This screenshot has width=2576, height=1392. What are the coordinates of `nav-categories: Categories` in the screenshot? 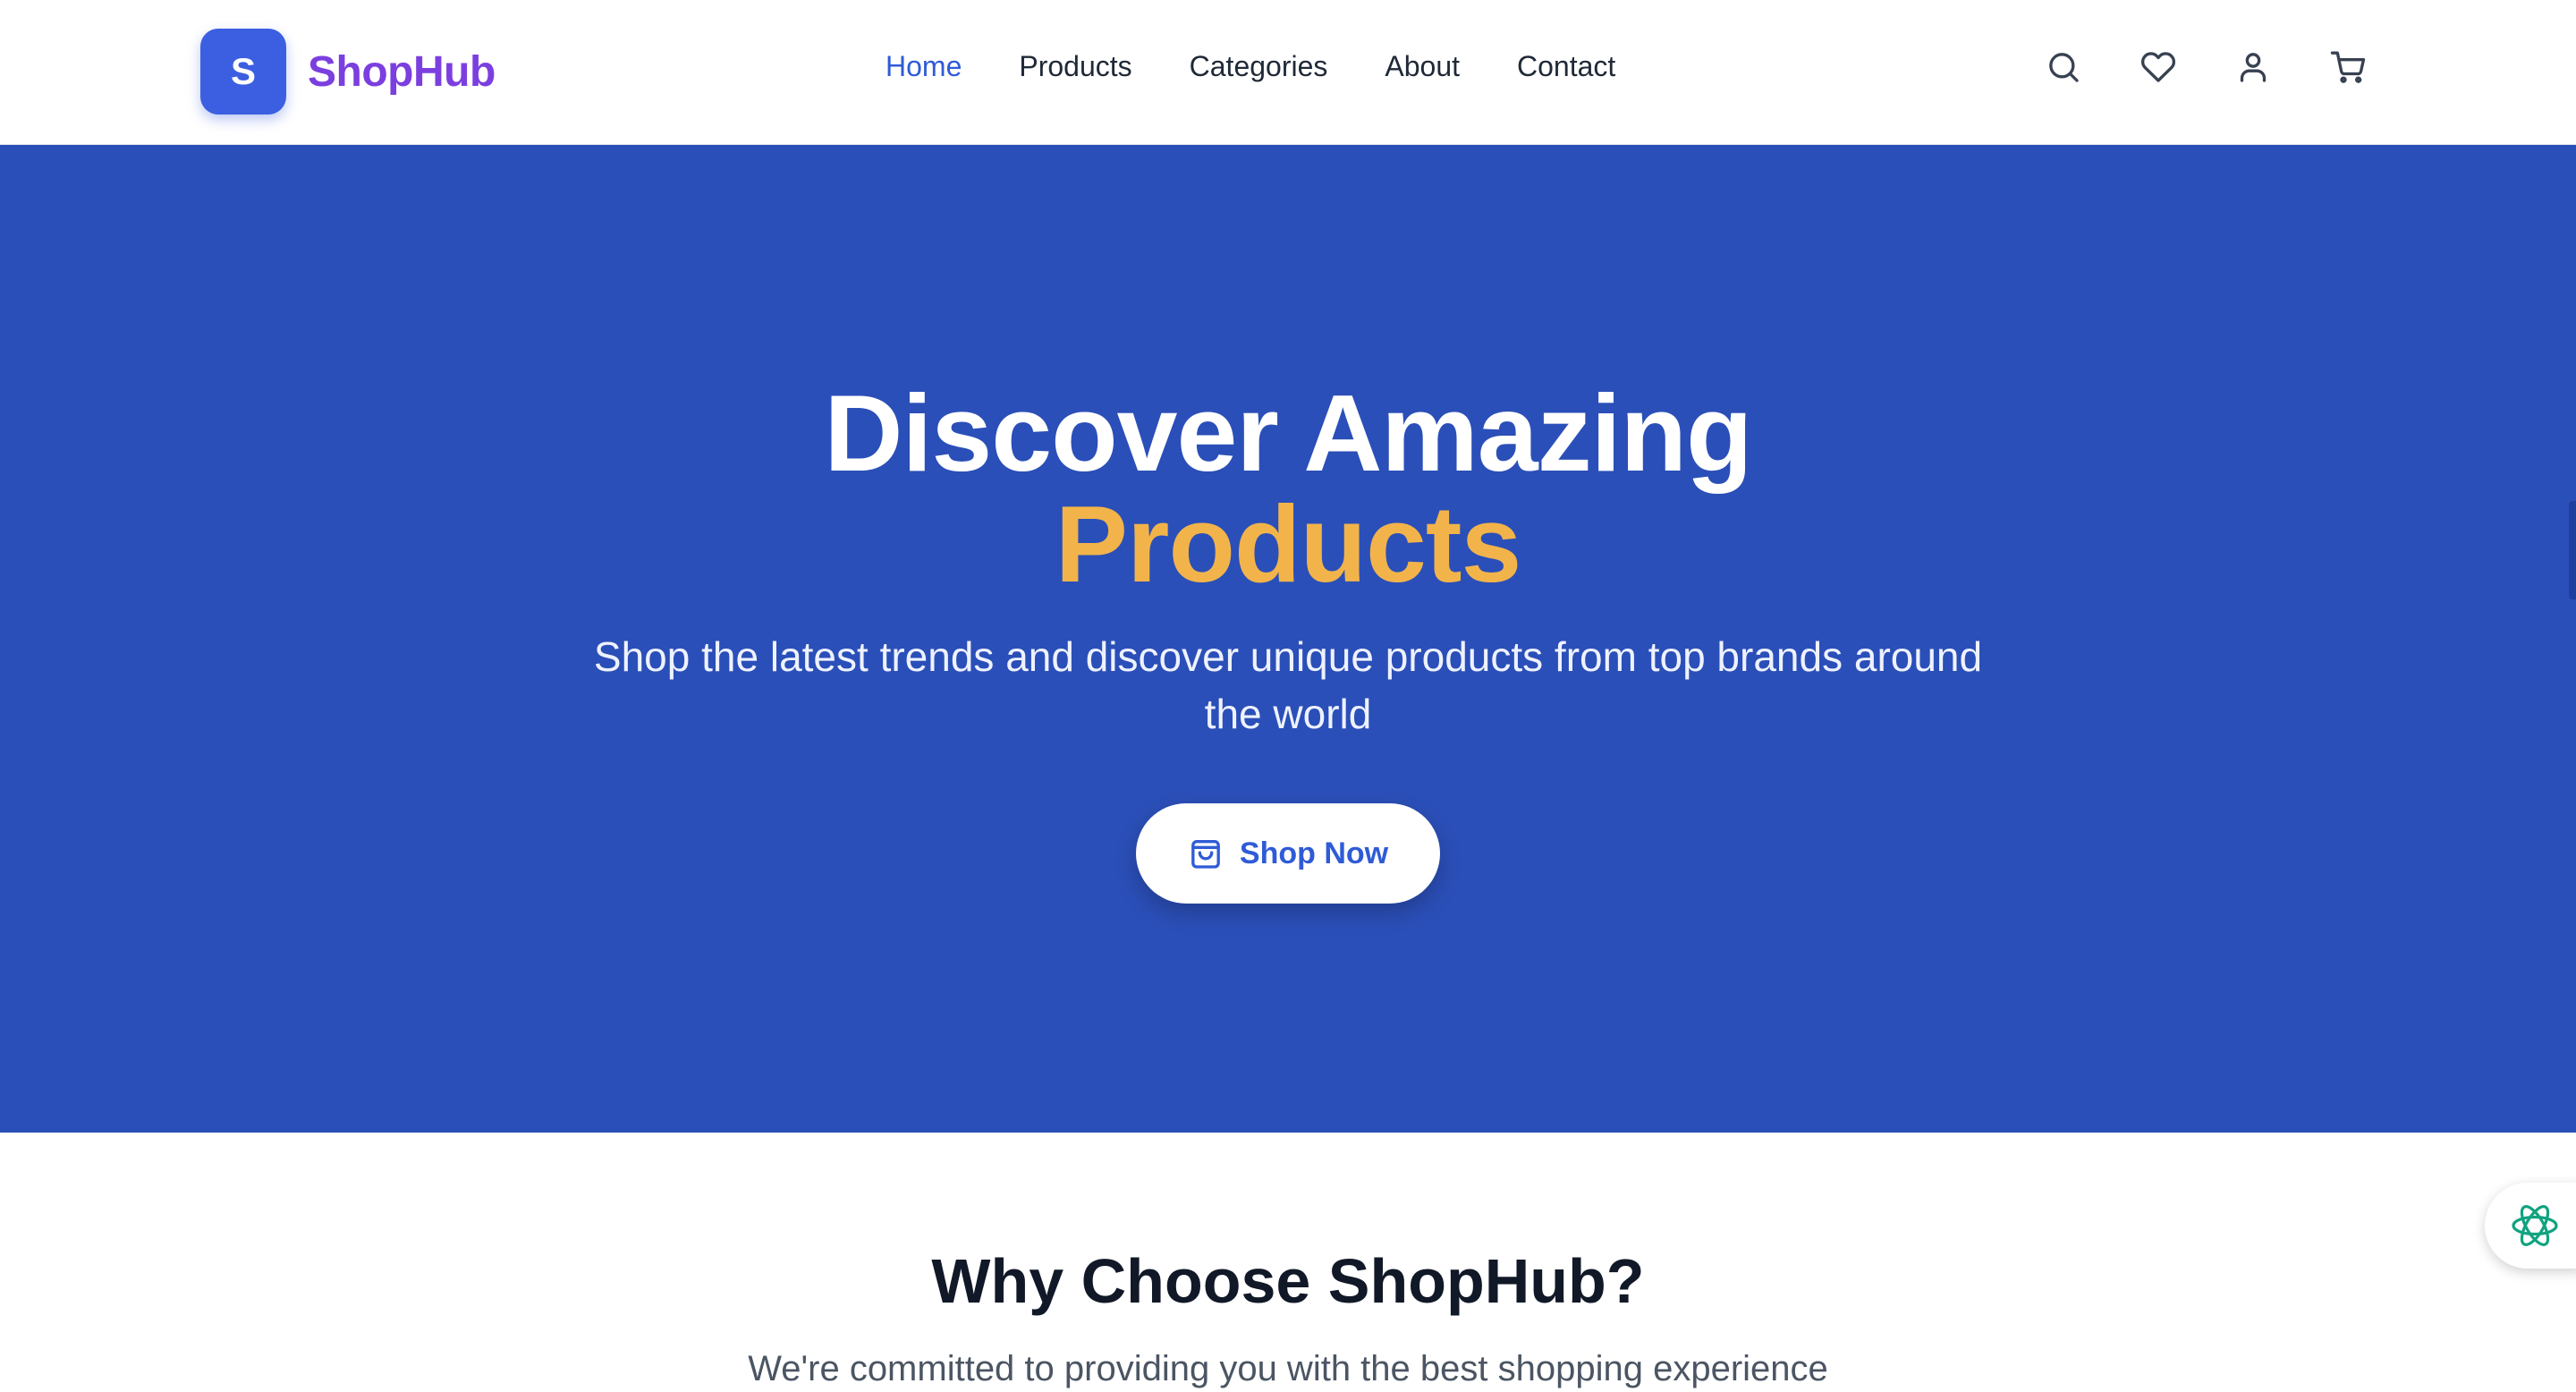 It's located at (1259, 66).